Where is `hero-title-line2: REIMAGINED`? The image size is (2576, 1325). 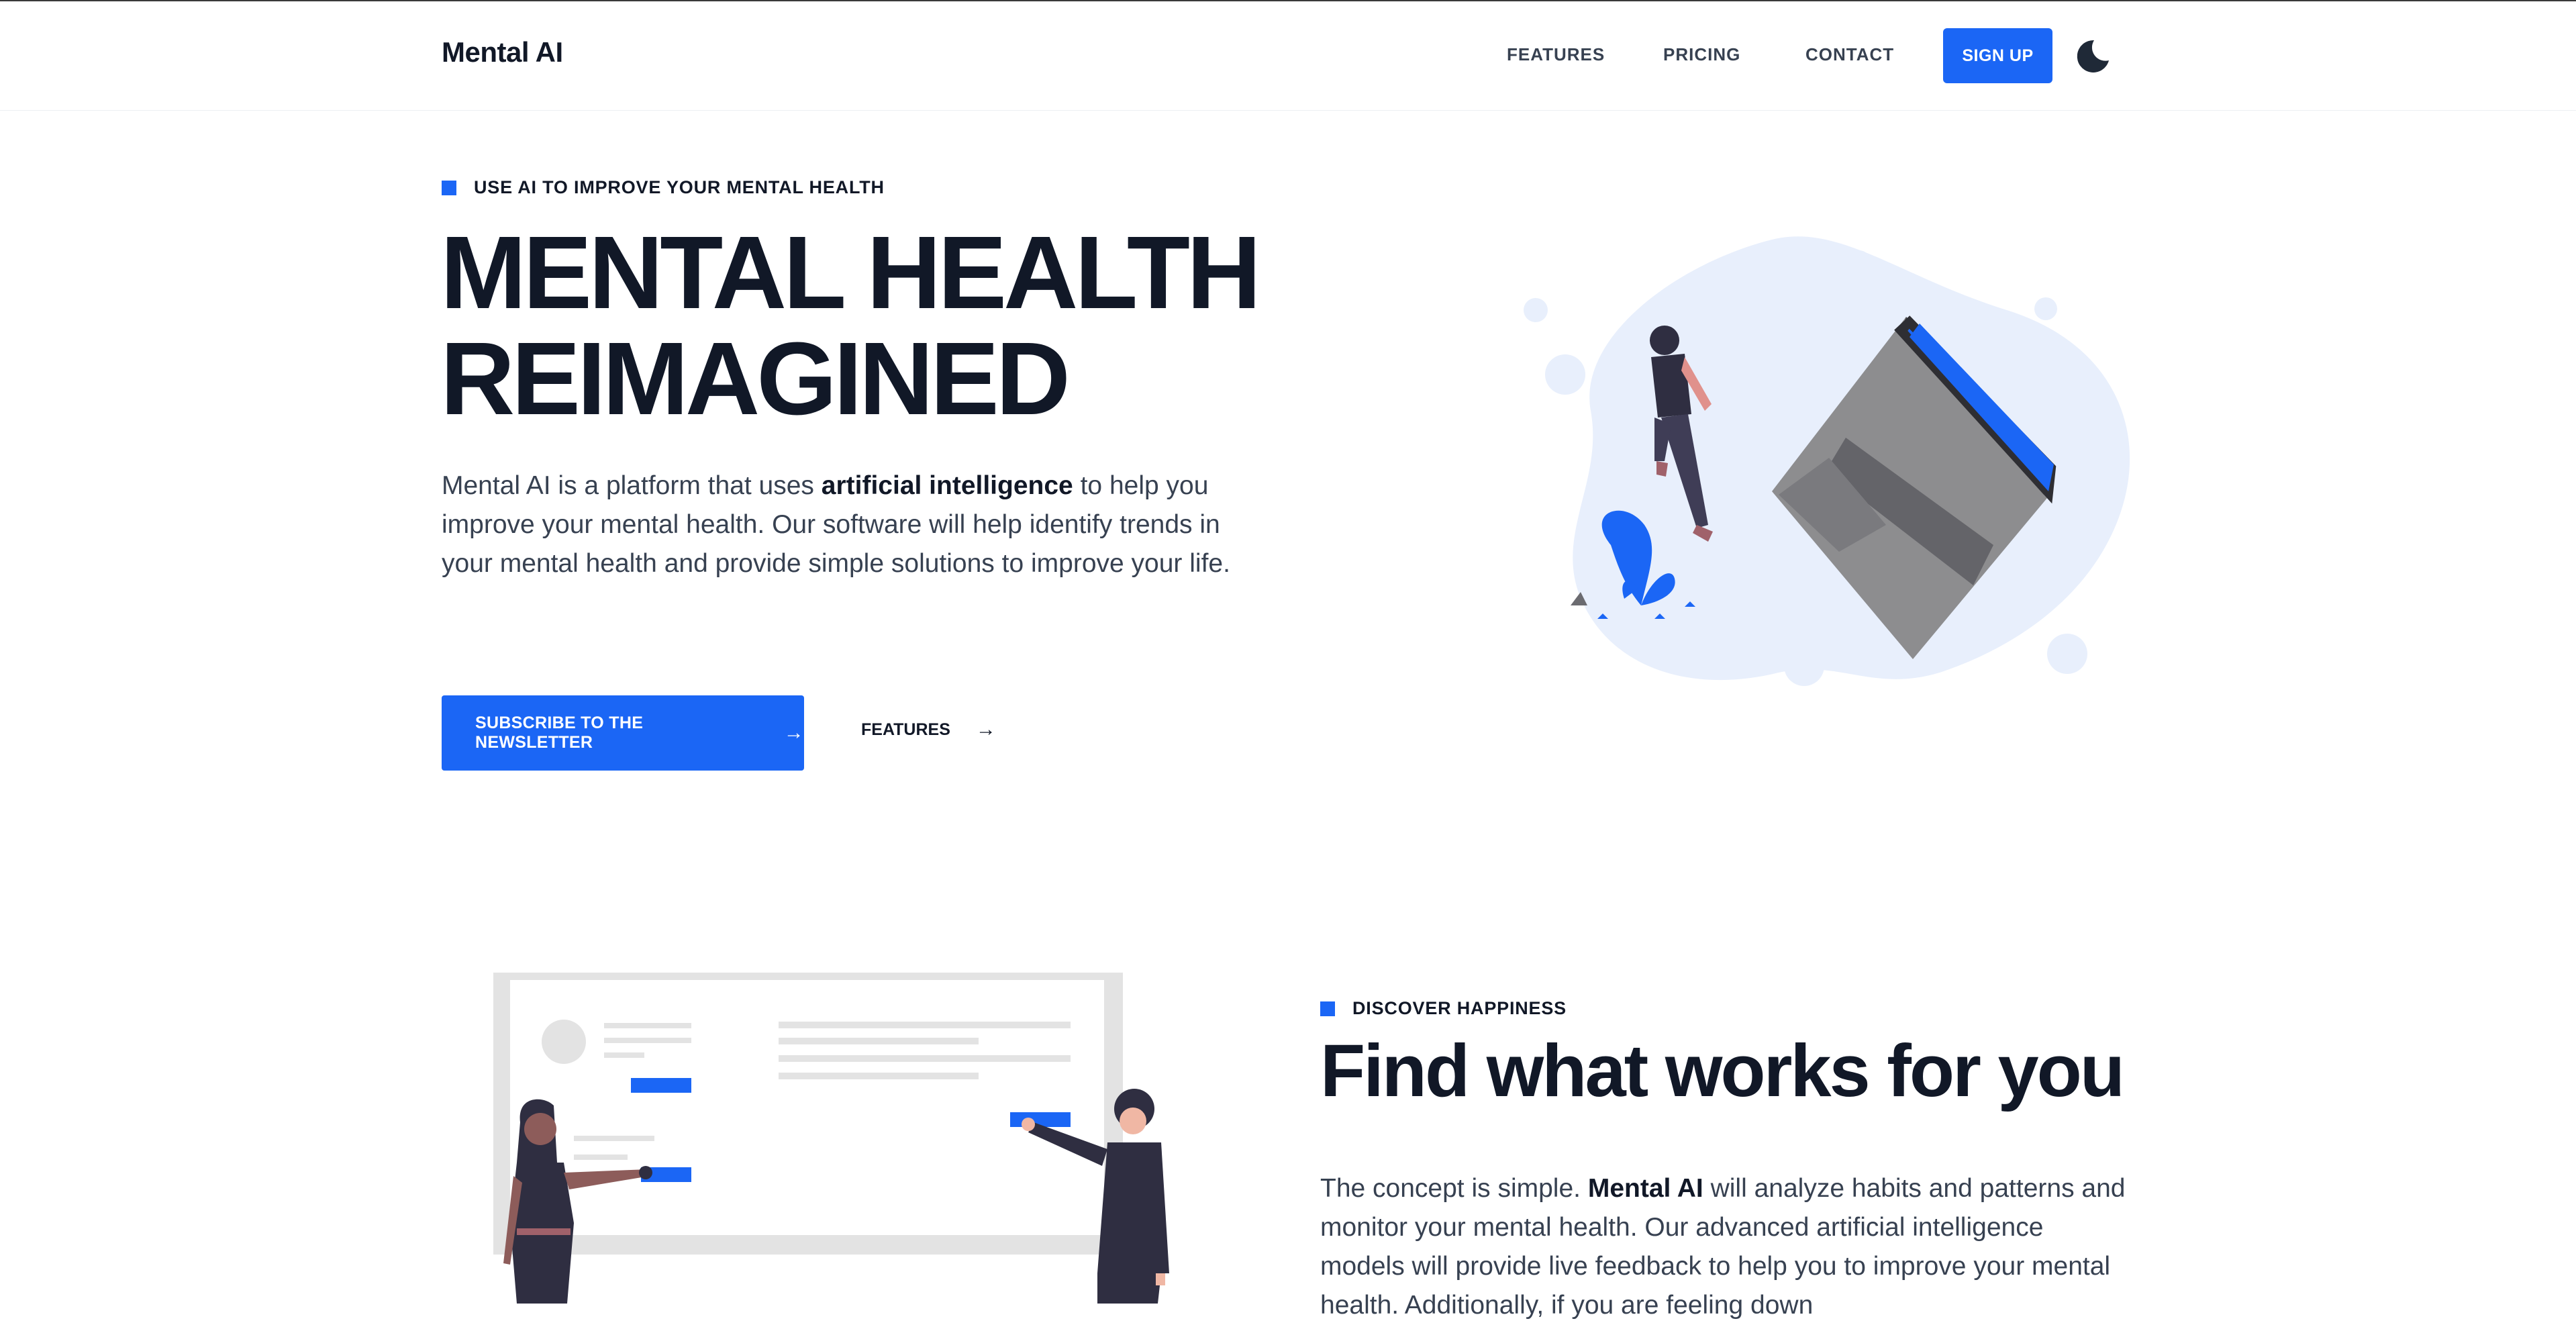
hero-title-line2: REIMAGINED is located at coordinates (755, 378).